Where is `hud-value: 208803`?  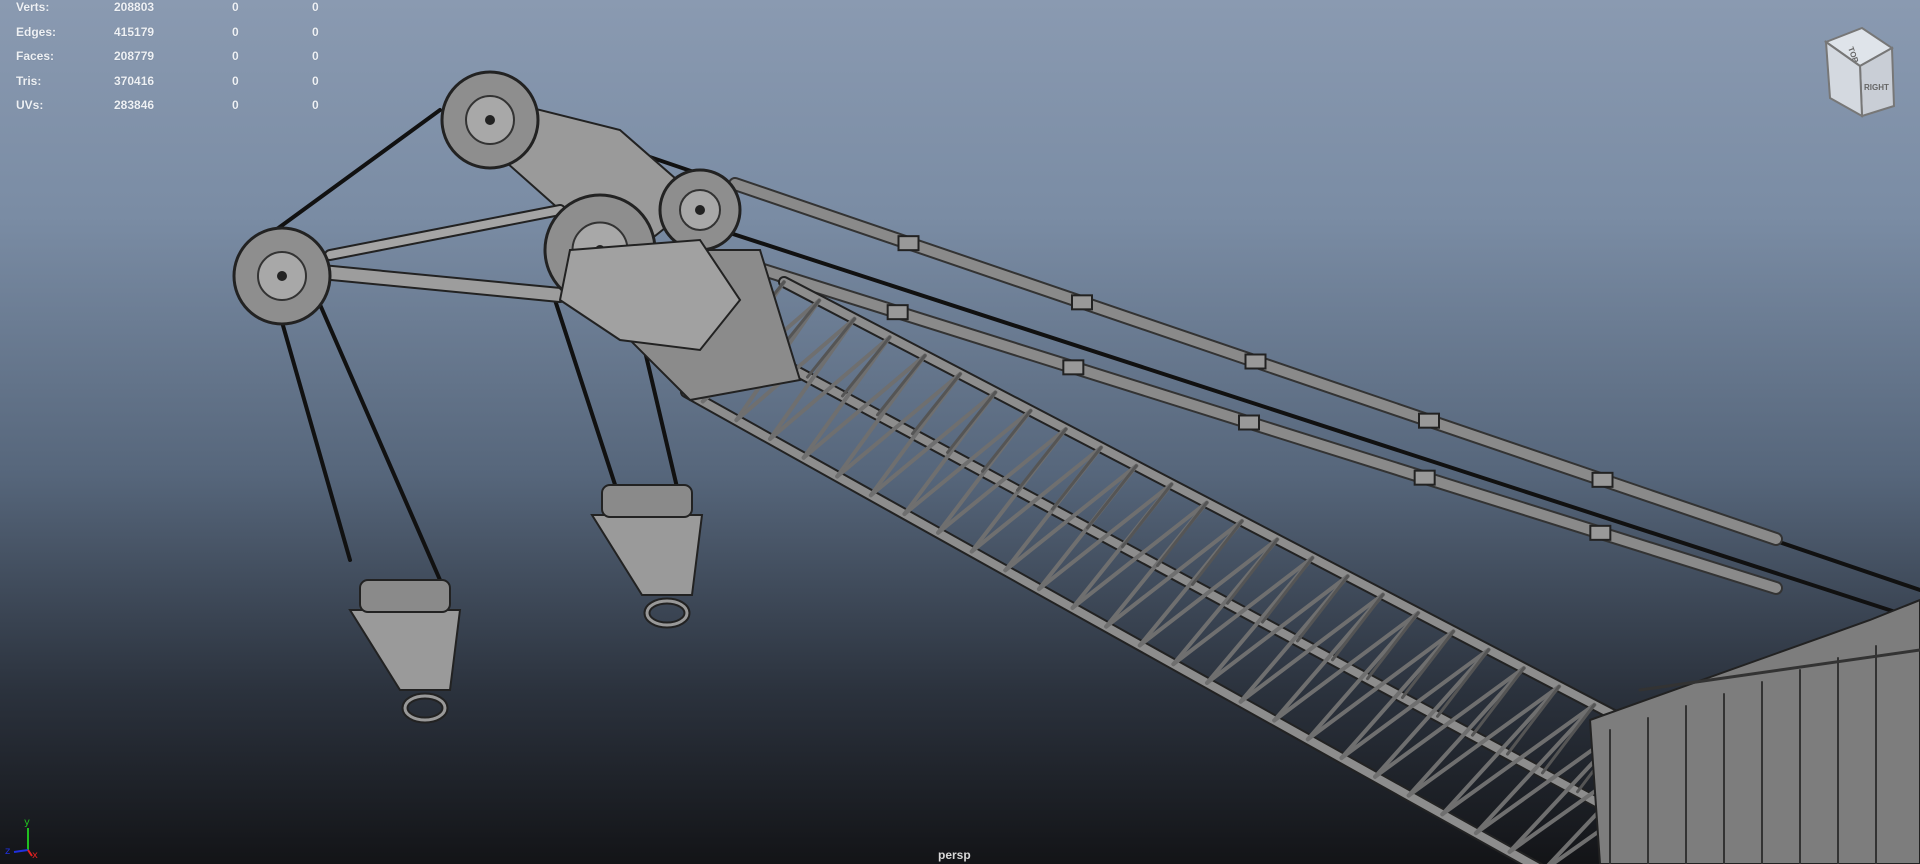
hud-value: 208803 is located at coordinates (134, 7).